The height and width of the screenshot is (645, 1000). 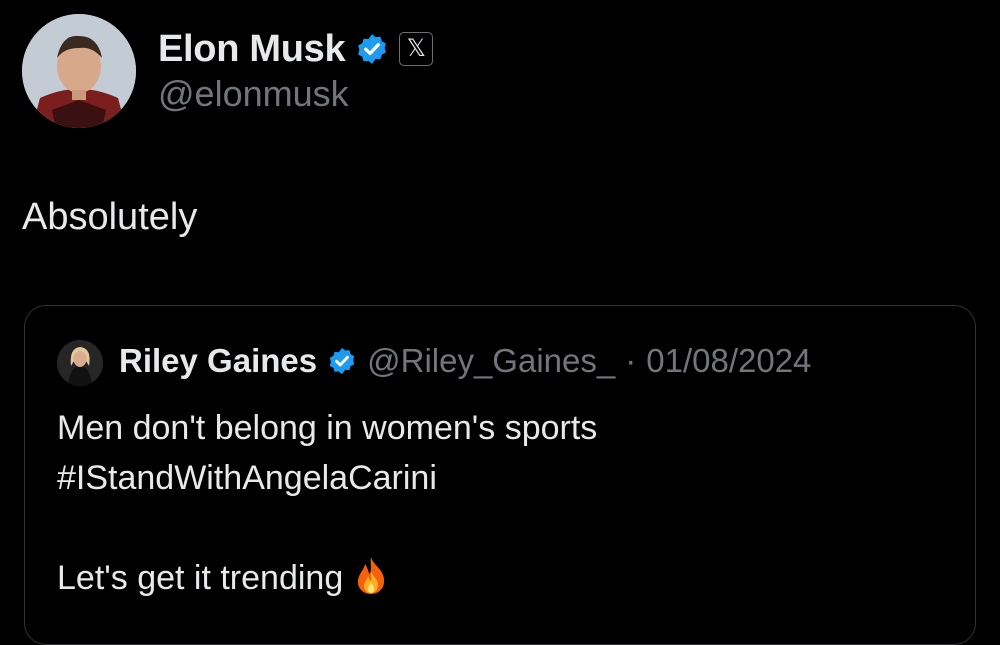 What do you see at coordinates (200, 577) in the screenshot?
I see `quoted-tweet-line: Let's get it trending` at bounding box center [200, 577].